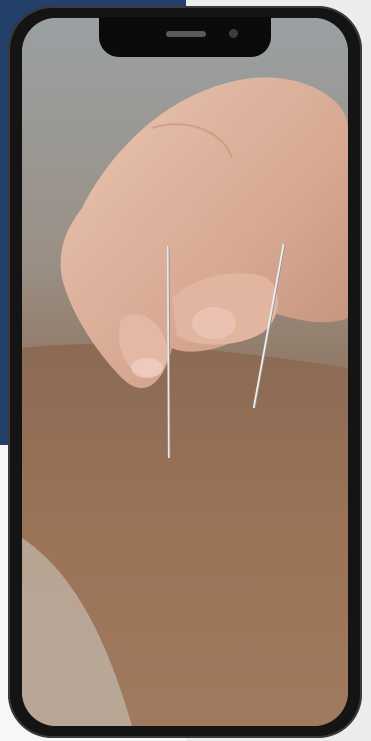 The width and height of the screenshot is (371, 741). Describe the element at coordinates (186, 34) in the screenshot. I see `speaker-grille-icon` at that location.